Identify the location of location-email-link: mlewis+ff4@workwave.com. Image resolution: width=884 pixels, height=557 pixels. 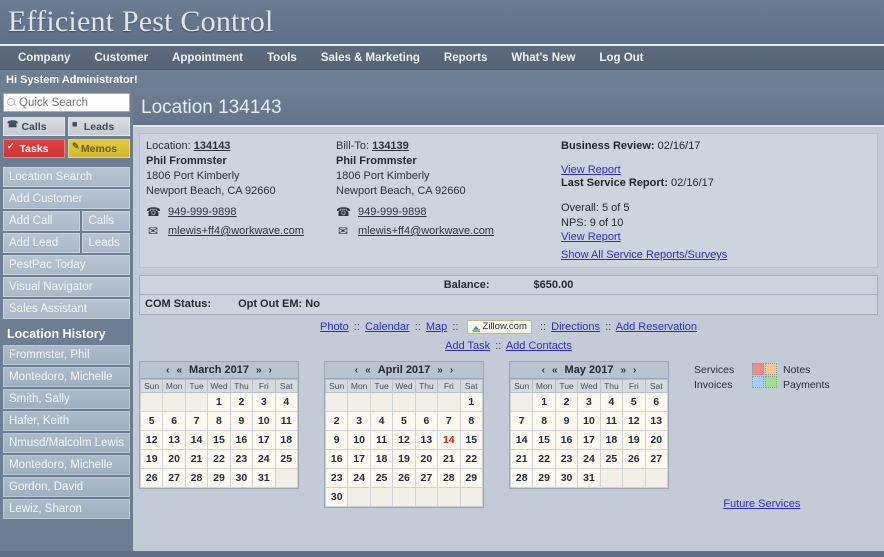
(236, 231).